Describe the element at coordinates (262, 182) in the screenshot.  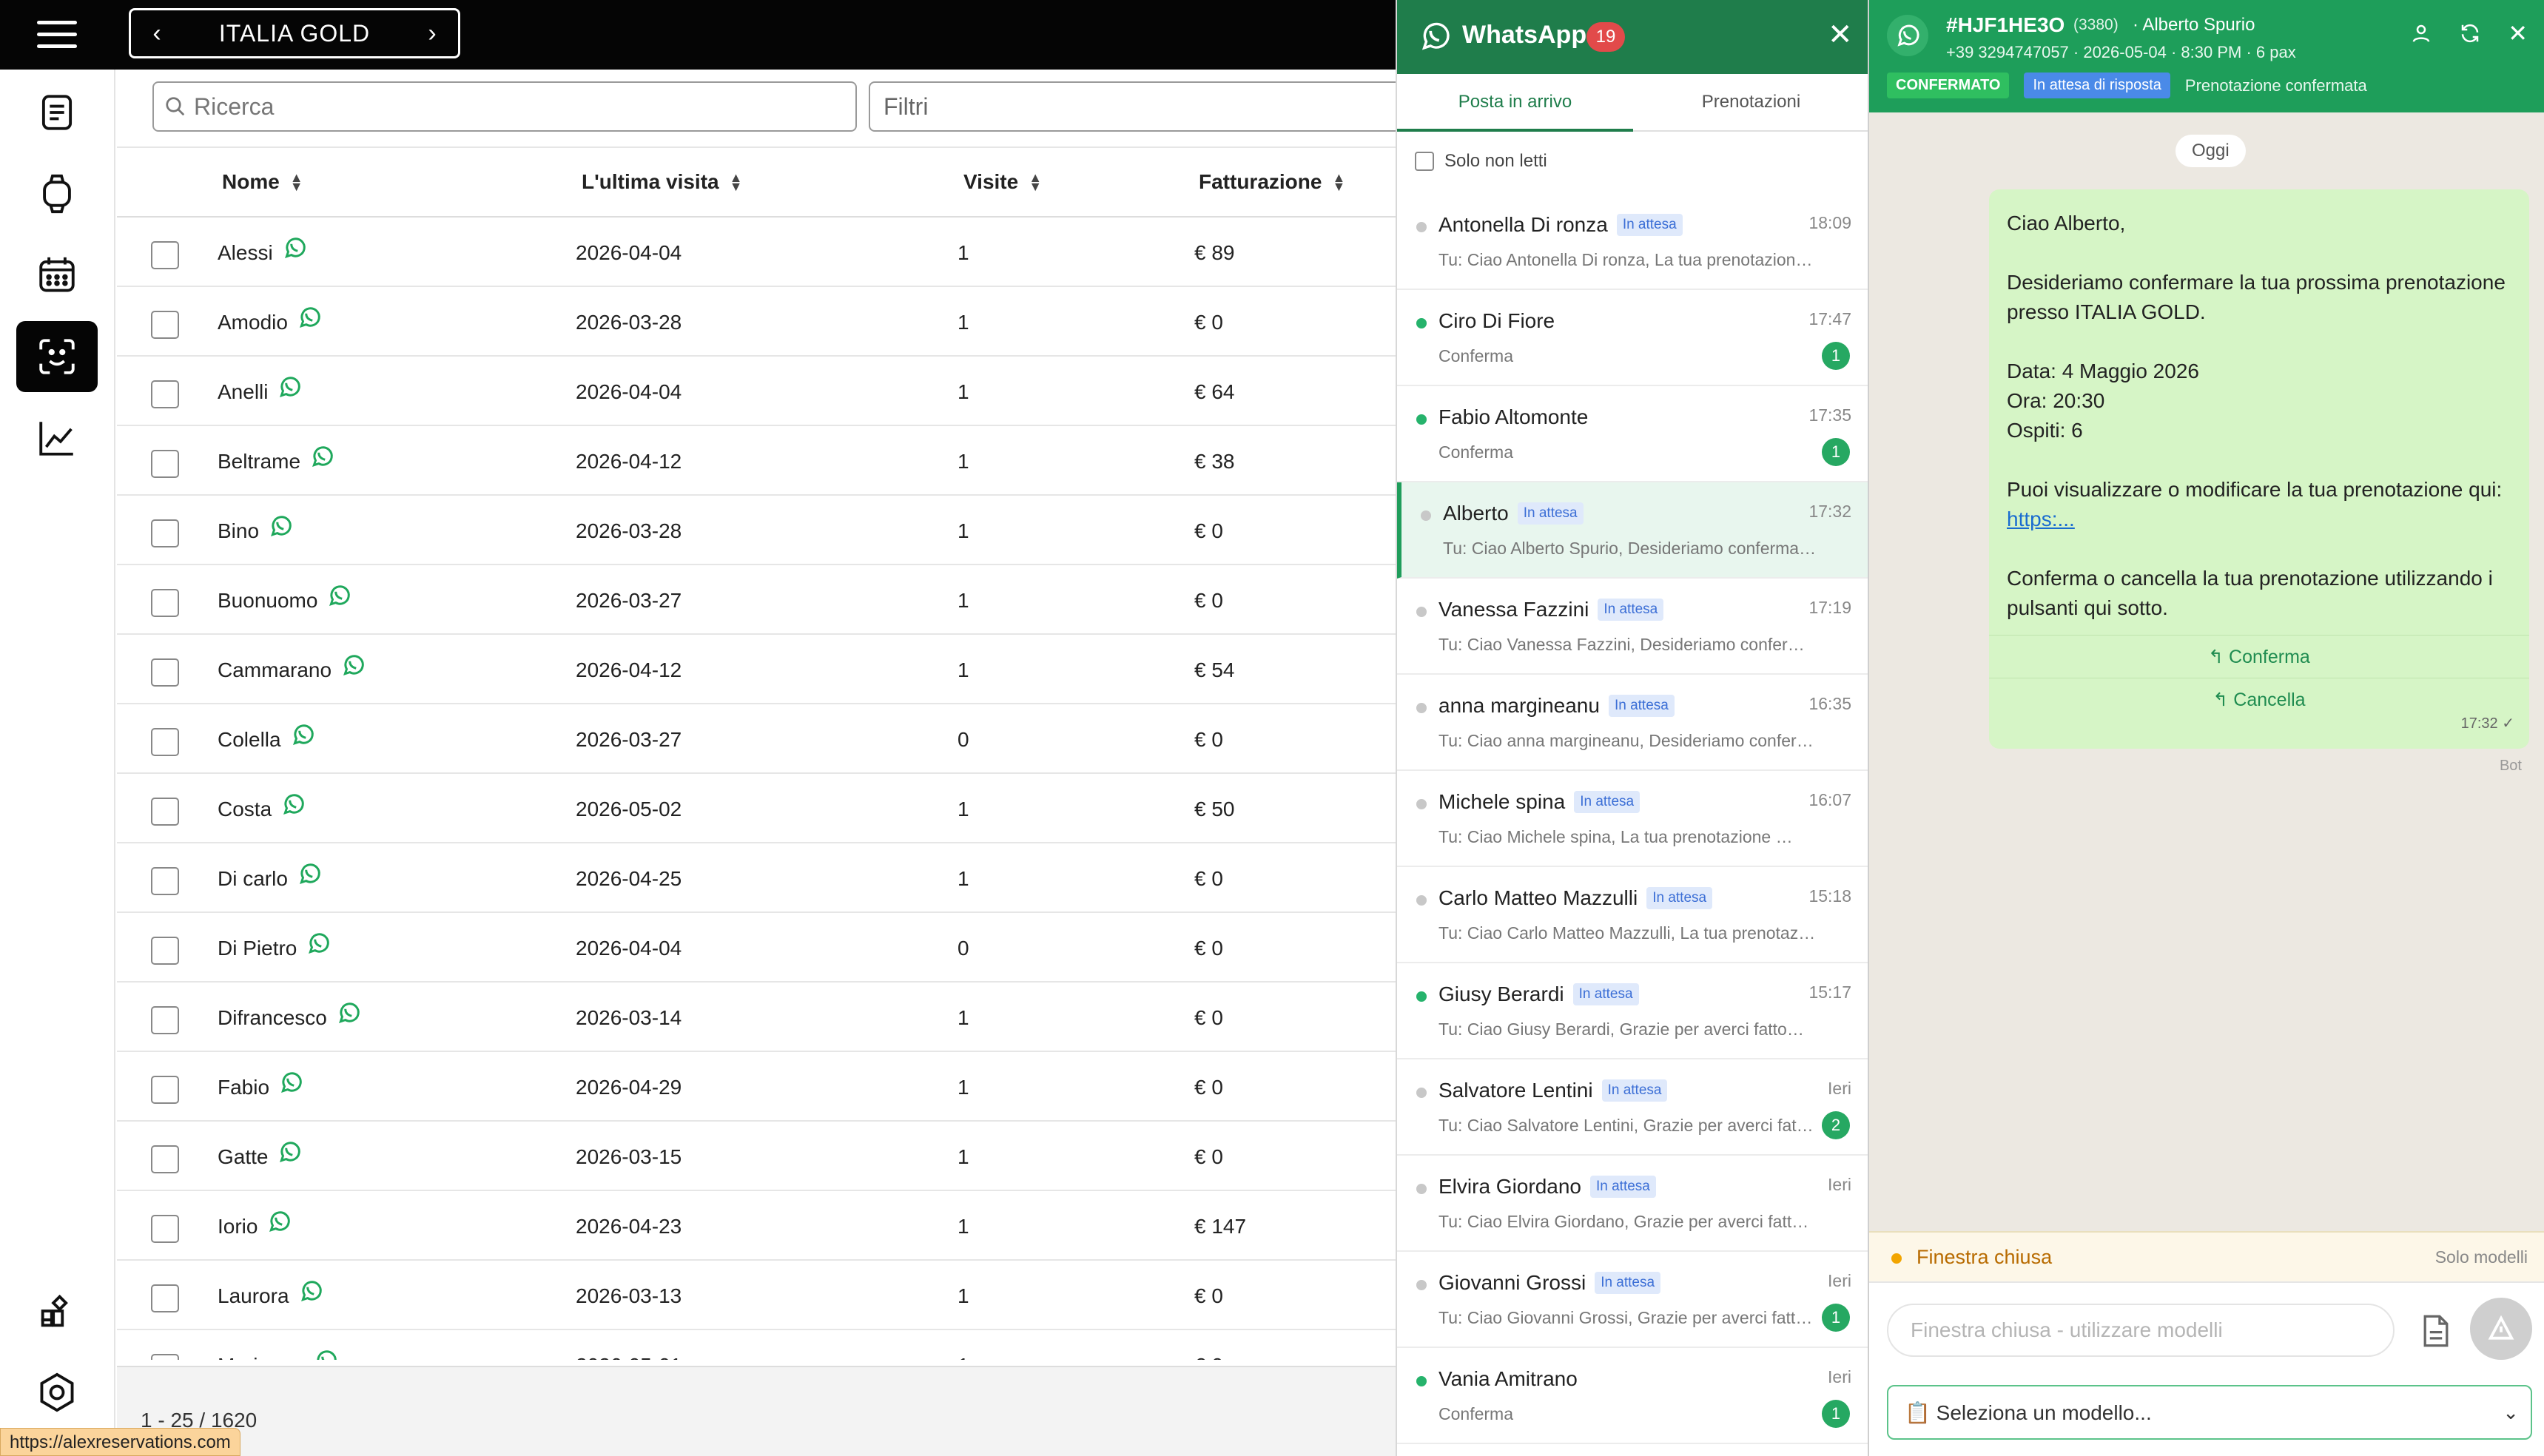
I see `column-header-nome: Nome ▲ ▼` at that location.